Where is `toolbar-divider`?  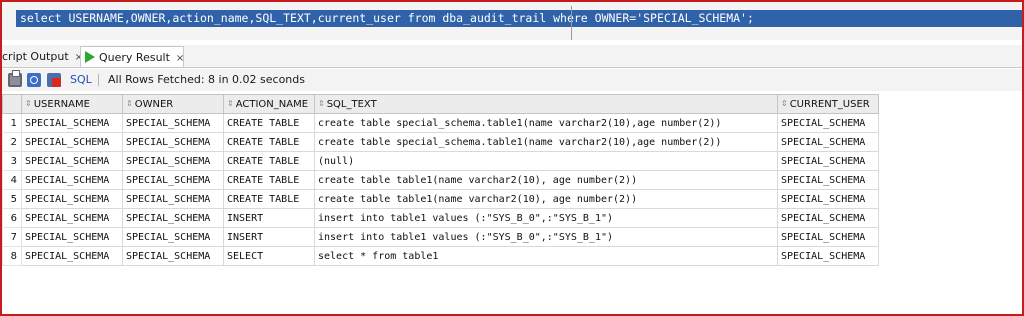
toolbar-divider is located at coordinates (98, 80).